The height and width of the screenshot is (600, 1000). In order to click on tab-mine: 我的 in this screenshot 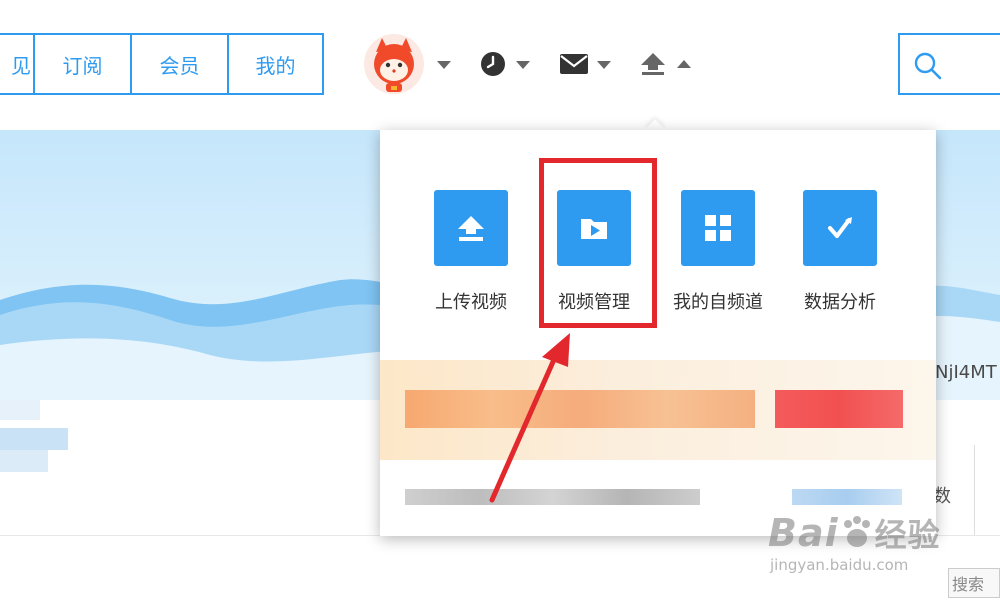, I will do `click(275, 64)`.